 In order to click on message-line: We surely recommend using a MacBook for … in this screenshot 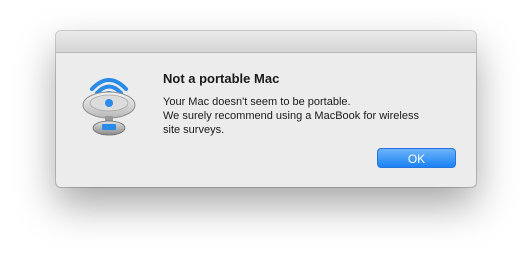, I will do `click(291, 116)`.